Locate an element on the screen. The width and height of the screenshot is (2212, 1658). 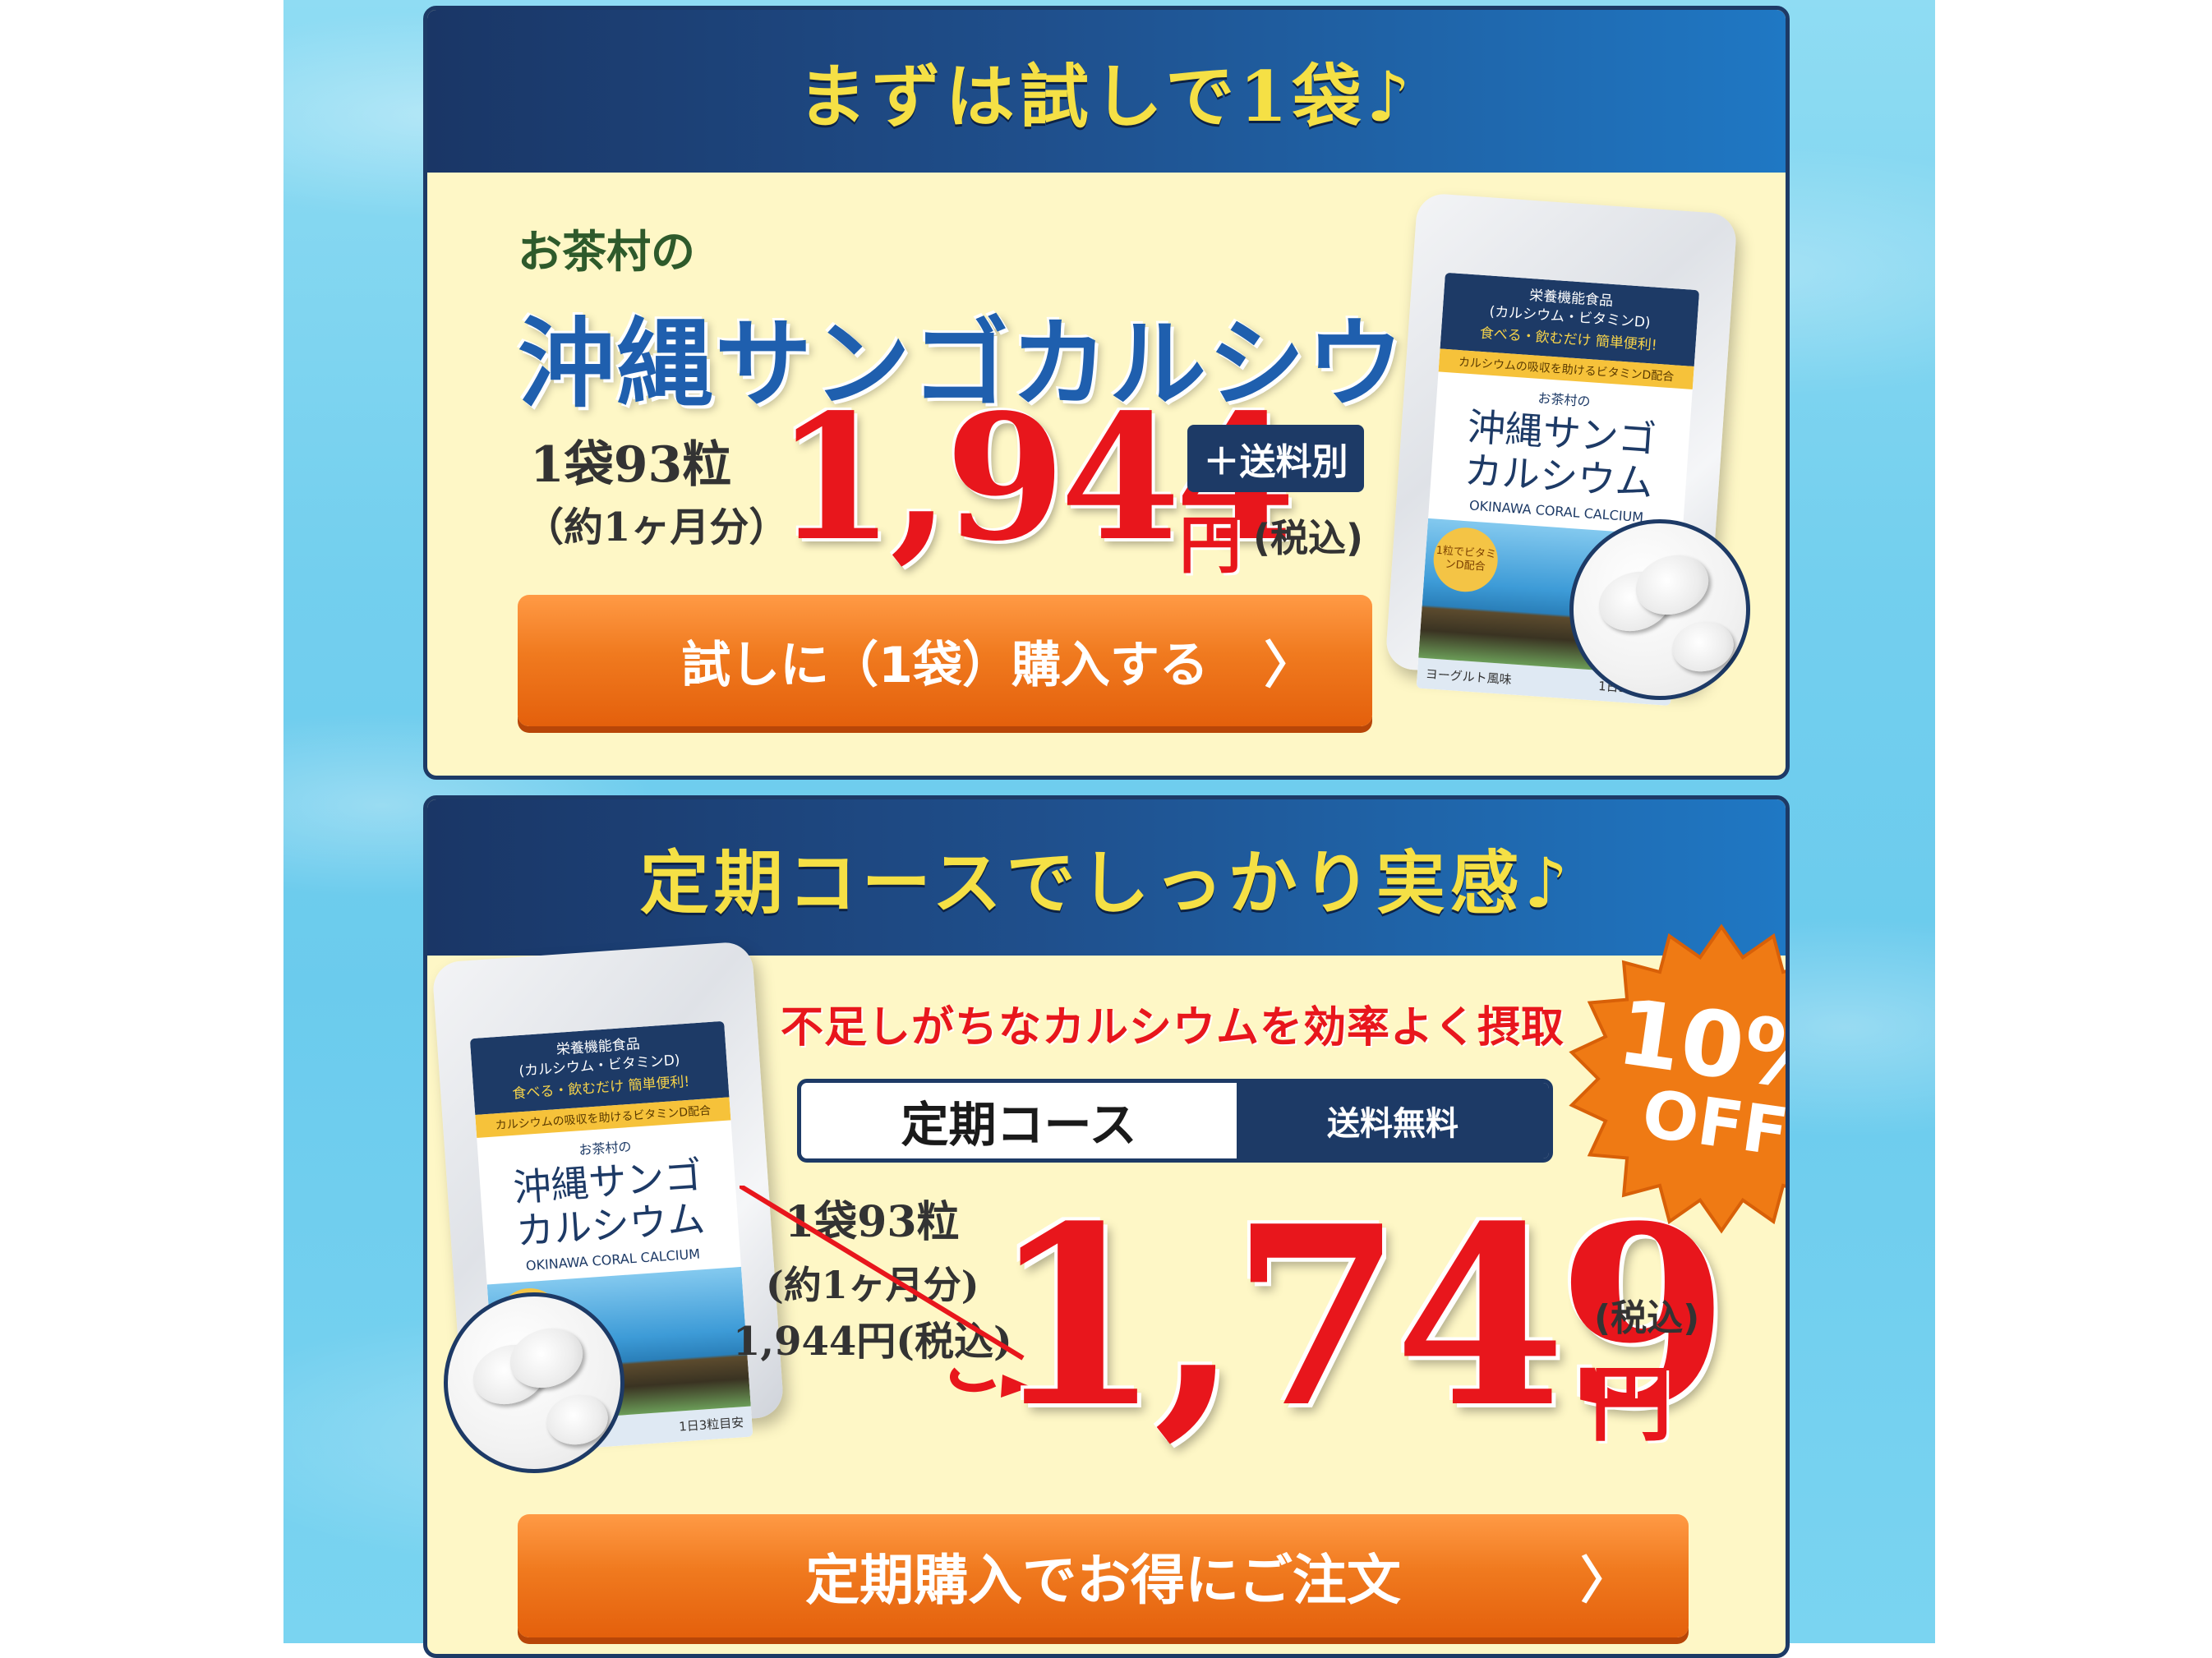
trial-tax-note: (税込) is located at coordinates (1308, 538).